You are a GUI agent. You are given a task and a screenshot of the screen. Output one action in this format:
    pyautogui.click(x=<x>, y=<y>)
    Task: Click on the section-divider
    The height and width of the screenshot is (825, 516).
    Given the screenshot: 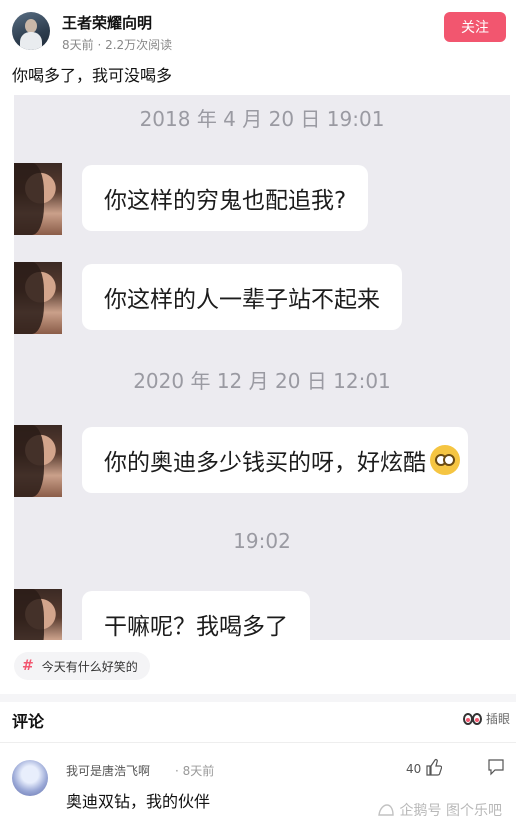 What is the action you would take?
    pyautogui.click(x=258, y=698)
    